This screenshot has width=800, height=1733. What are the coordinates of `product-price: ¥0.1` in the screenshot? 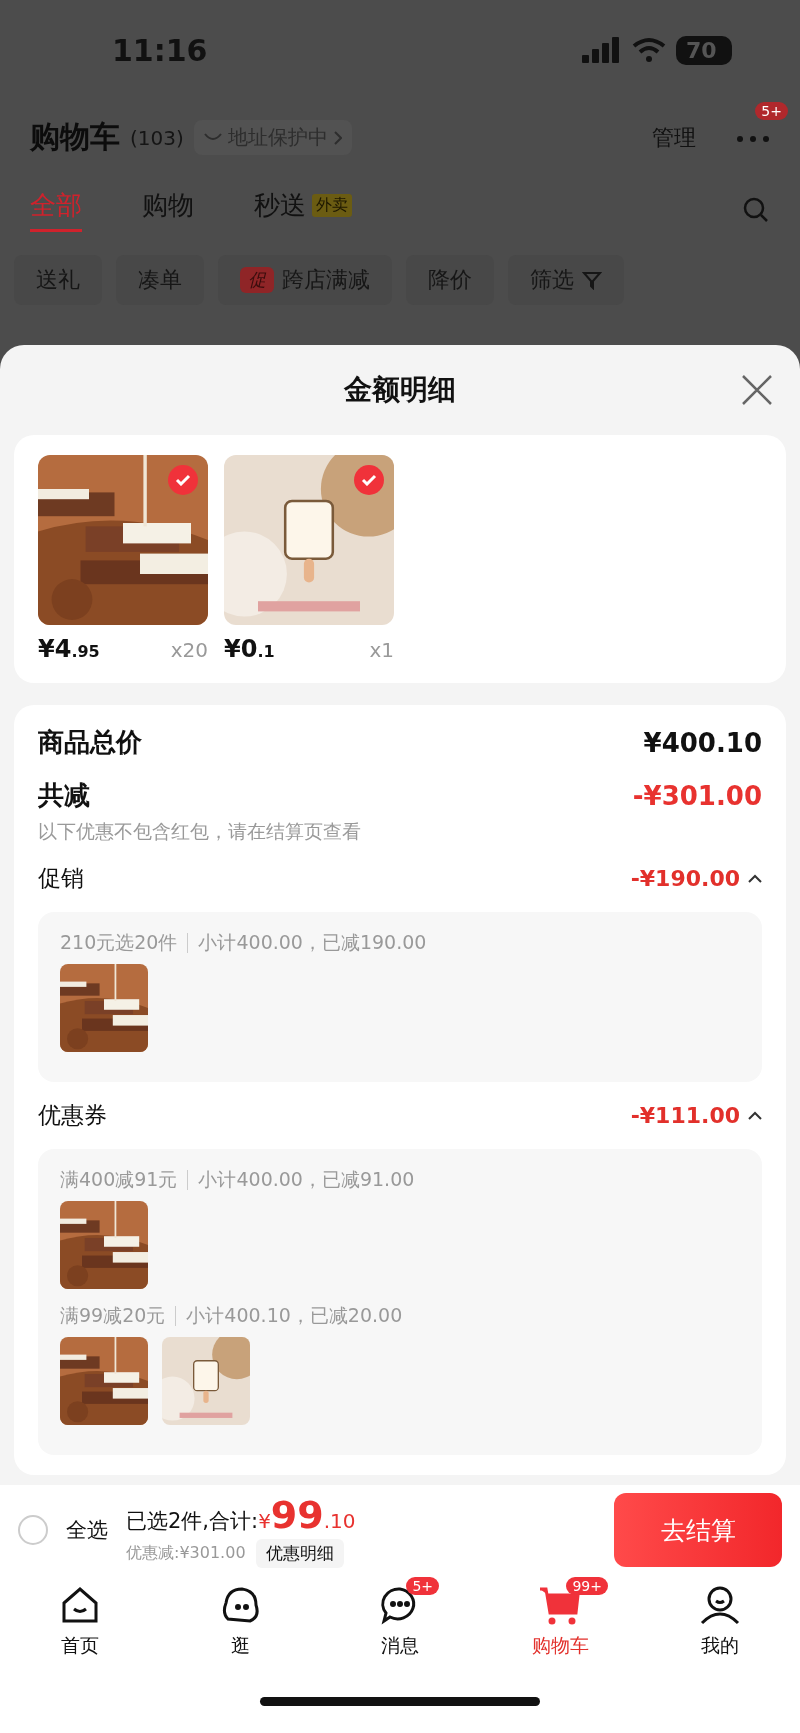 It's located at (249, 649).